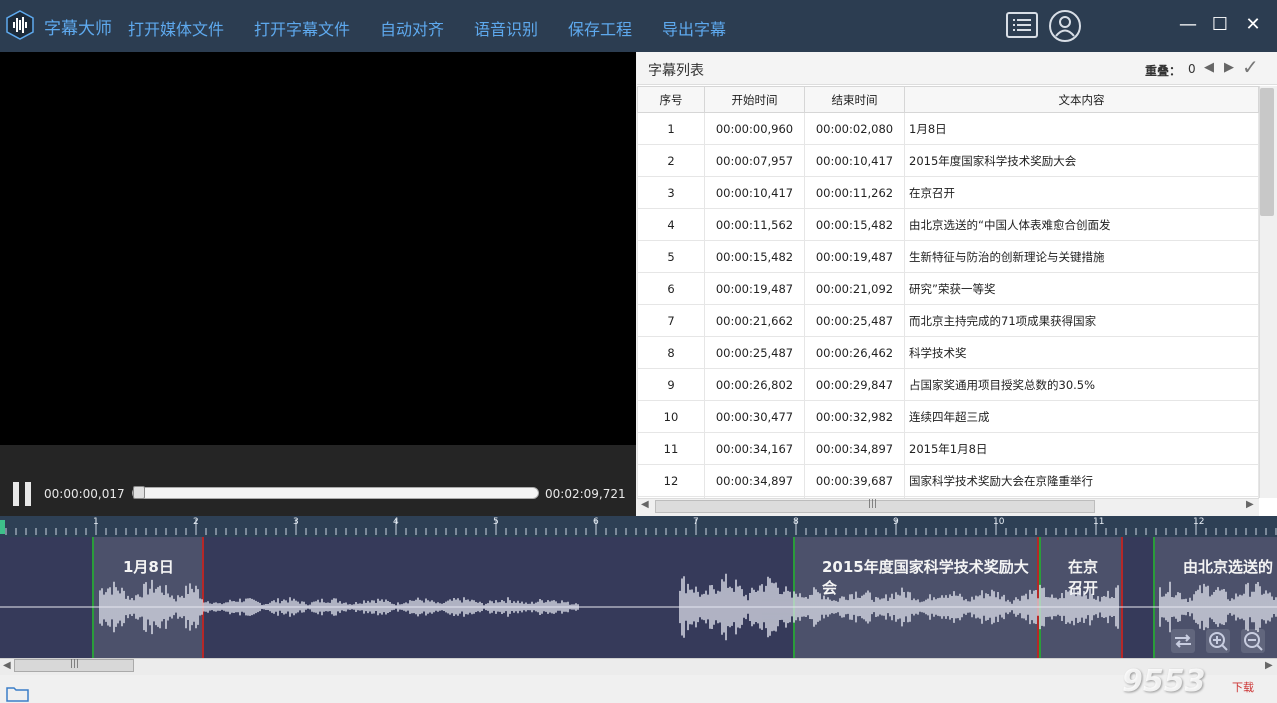  Describe the element at coordinates (754, 288) in the screenshot. I see `cell-start-time: 00:00:19,487` at that location.